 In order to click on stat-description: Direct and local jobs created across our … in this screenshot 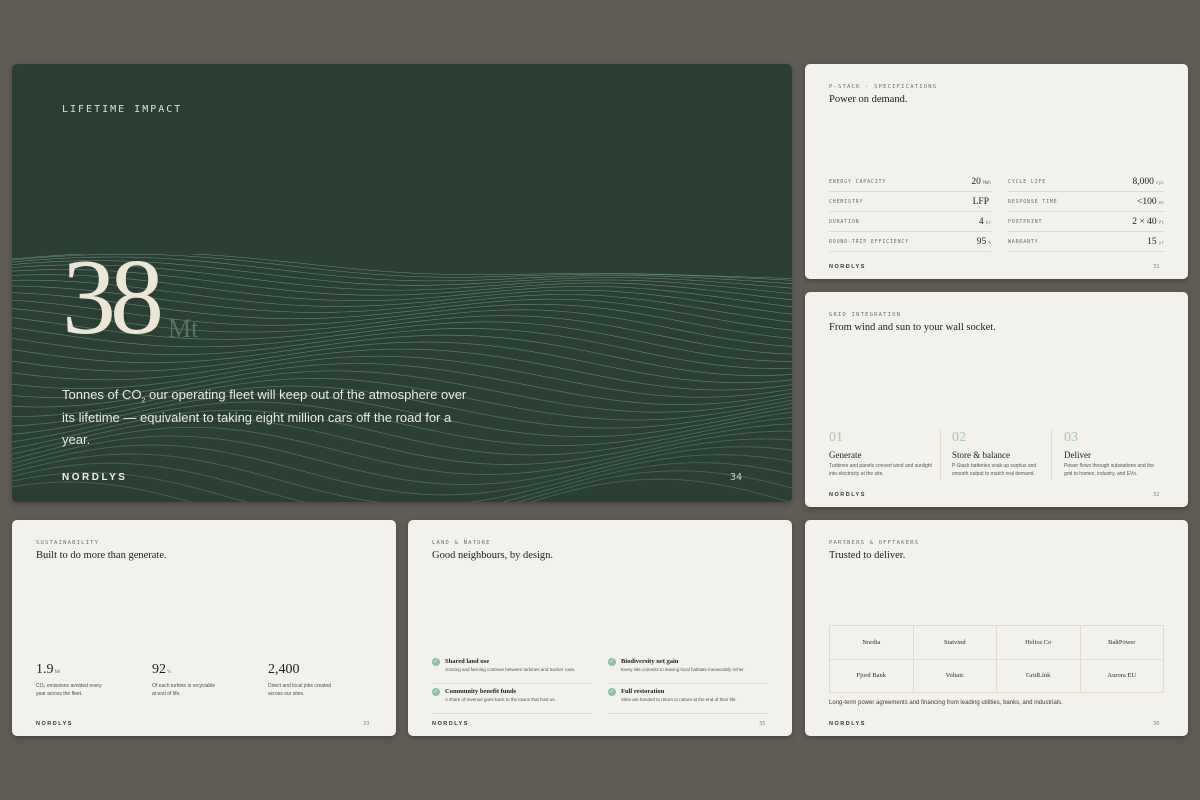, I will do `click(300, 690)`.